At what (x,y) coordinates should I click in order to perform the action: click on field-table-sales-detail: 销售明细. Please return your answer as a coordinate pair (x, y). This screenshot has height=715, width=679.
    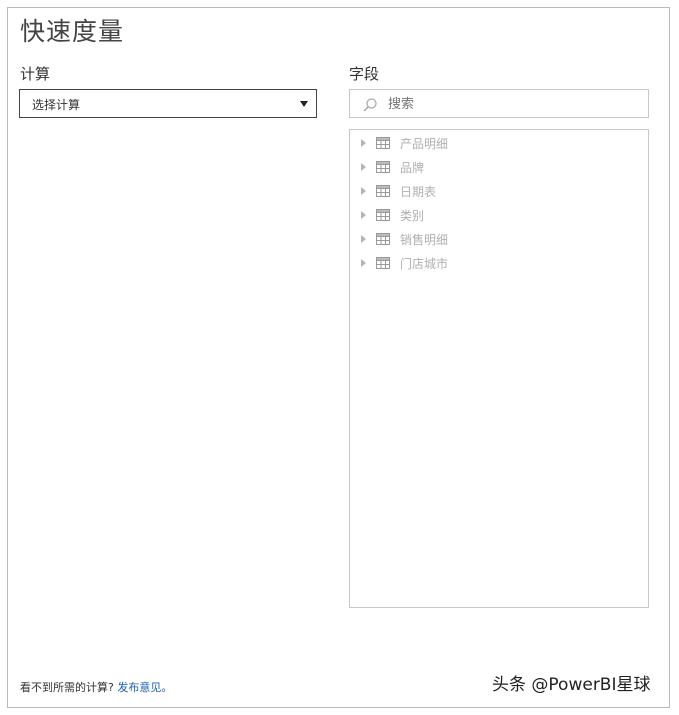
    Looking at the image, I should click on (499, 239).